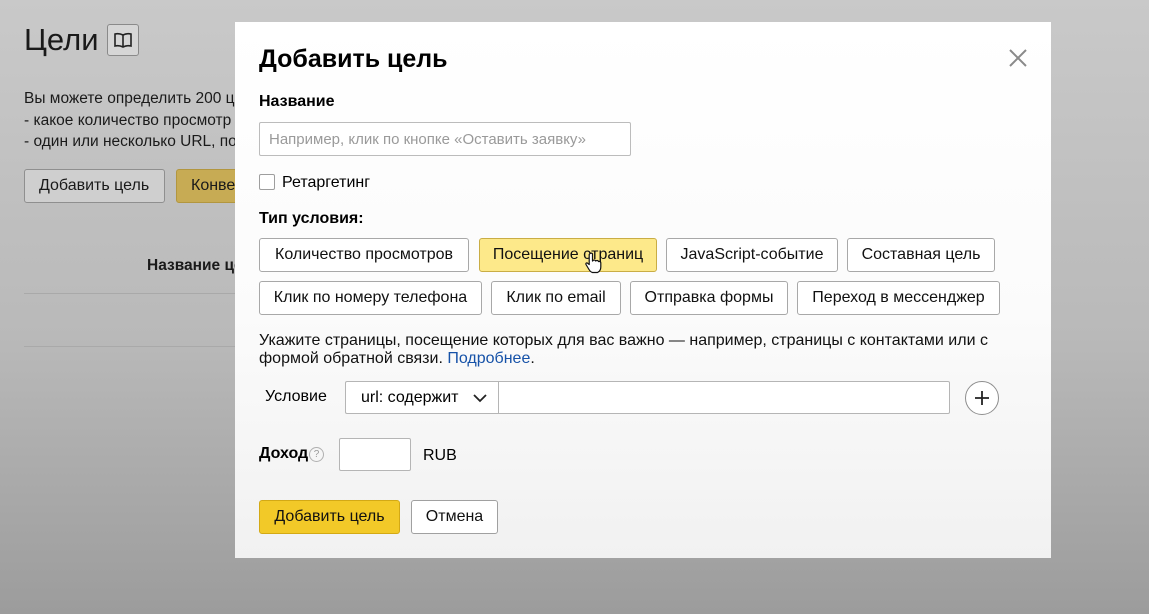  I want to click on cancel-button: Отмена, so click(454, 517).